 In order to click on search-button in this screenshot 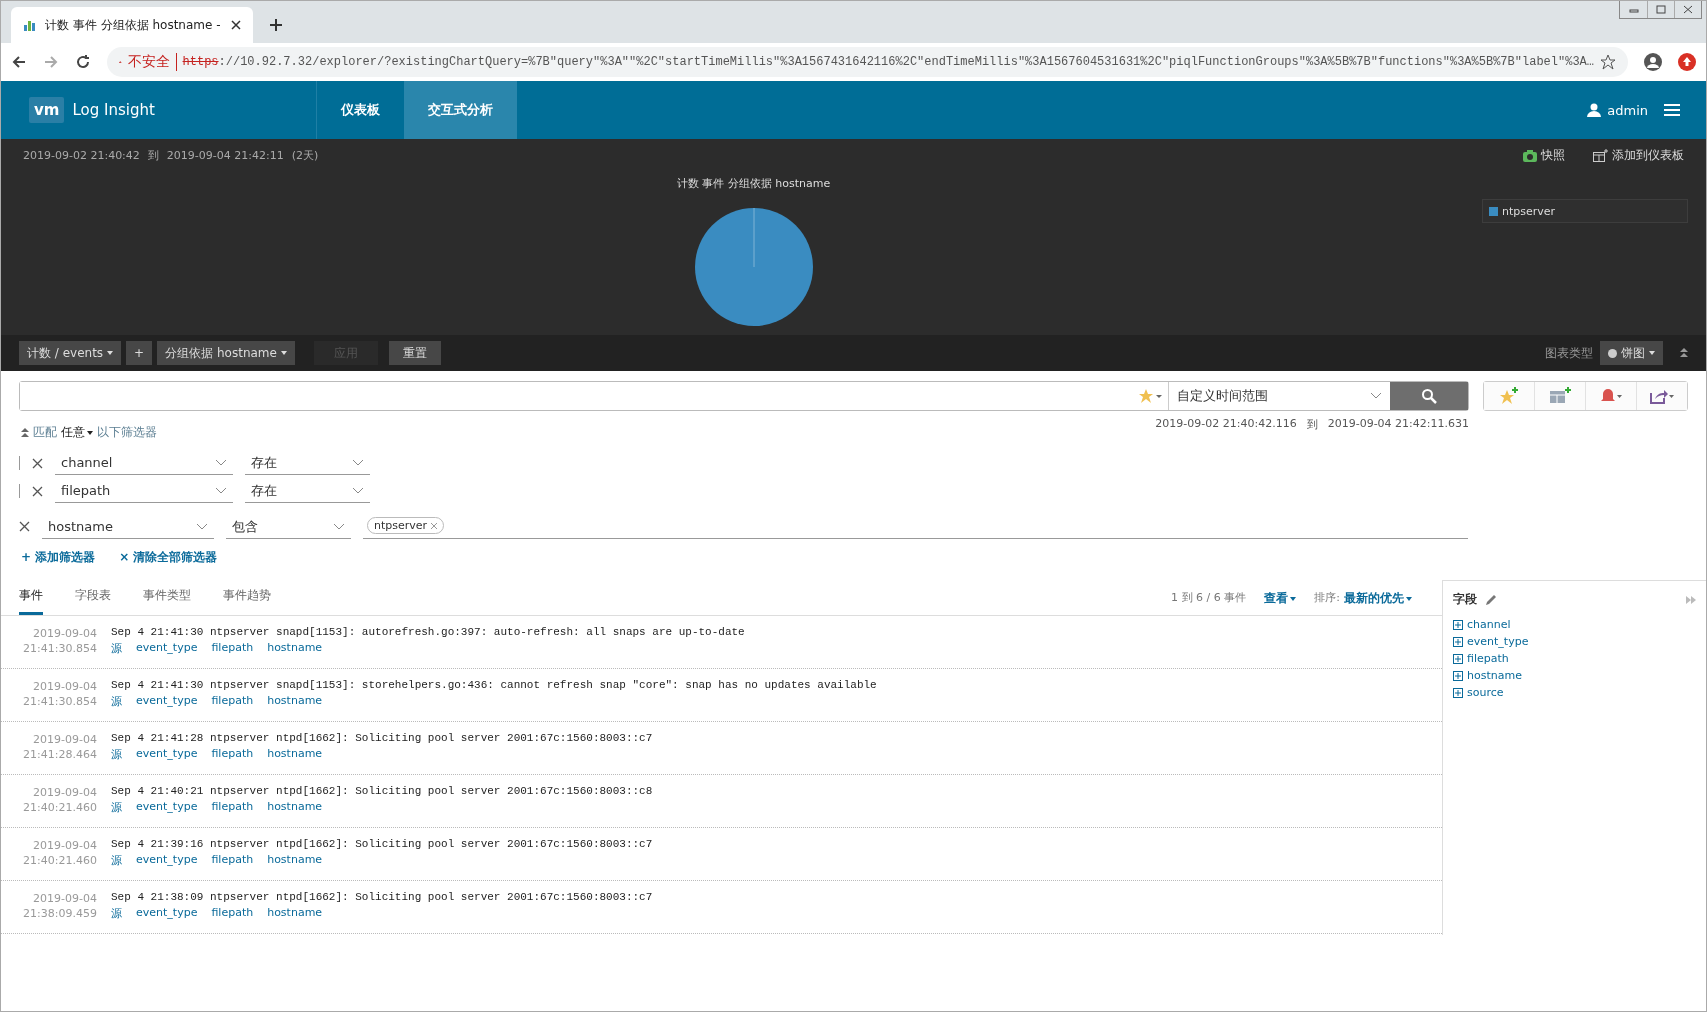, I will do `click(1429, 396)`.